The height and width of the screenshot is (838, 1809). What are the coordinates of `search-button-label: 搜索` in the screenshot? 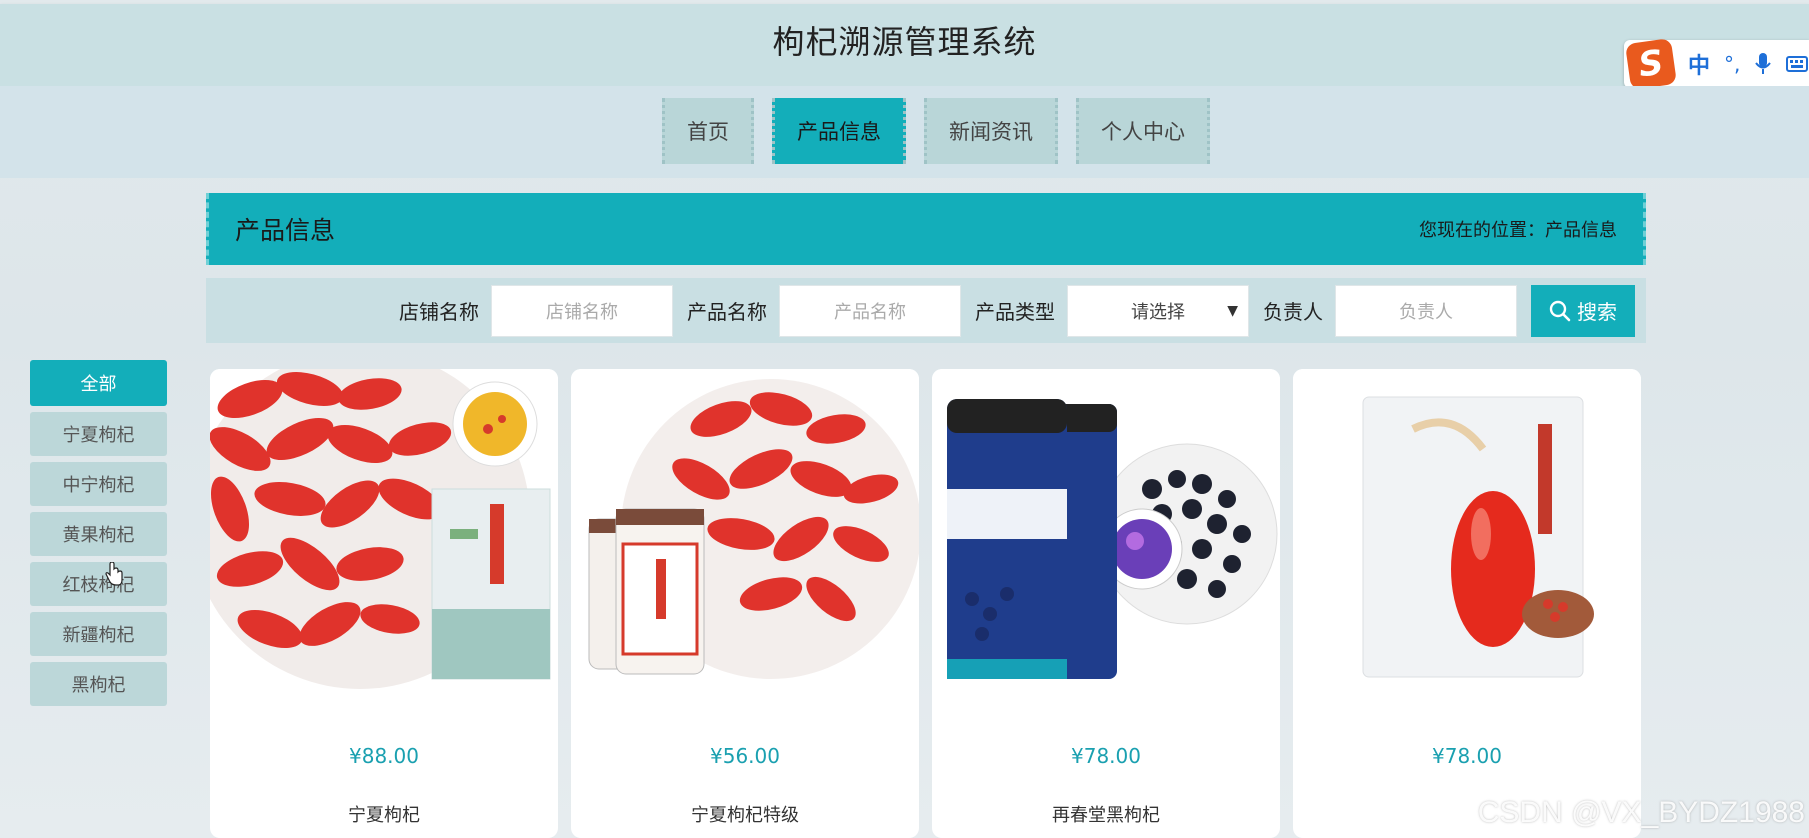 It's located at (1597, 312).